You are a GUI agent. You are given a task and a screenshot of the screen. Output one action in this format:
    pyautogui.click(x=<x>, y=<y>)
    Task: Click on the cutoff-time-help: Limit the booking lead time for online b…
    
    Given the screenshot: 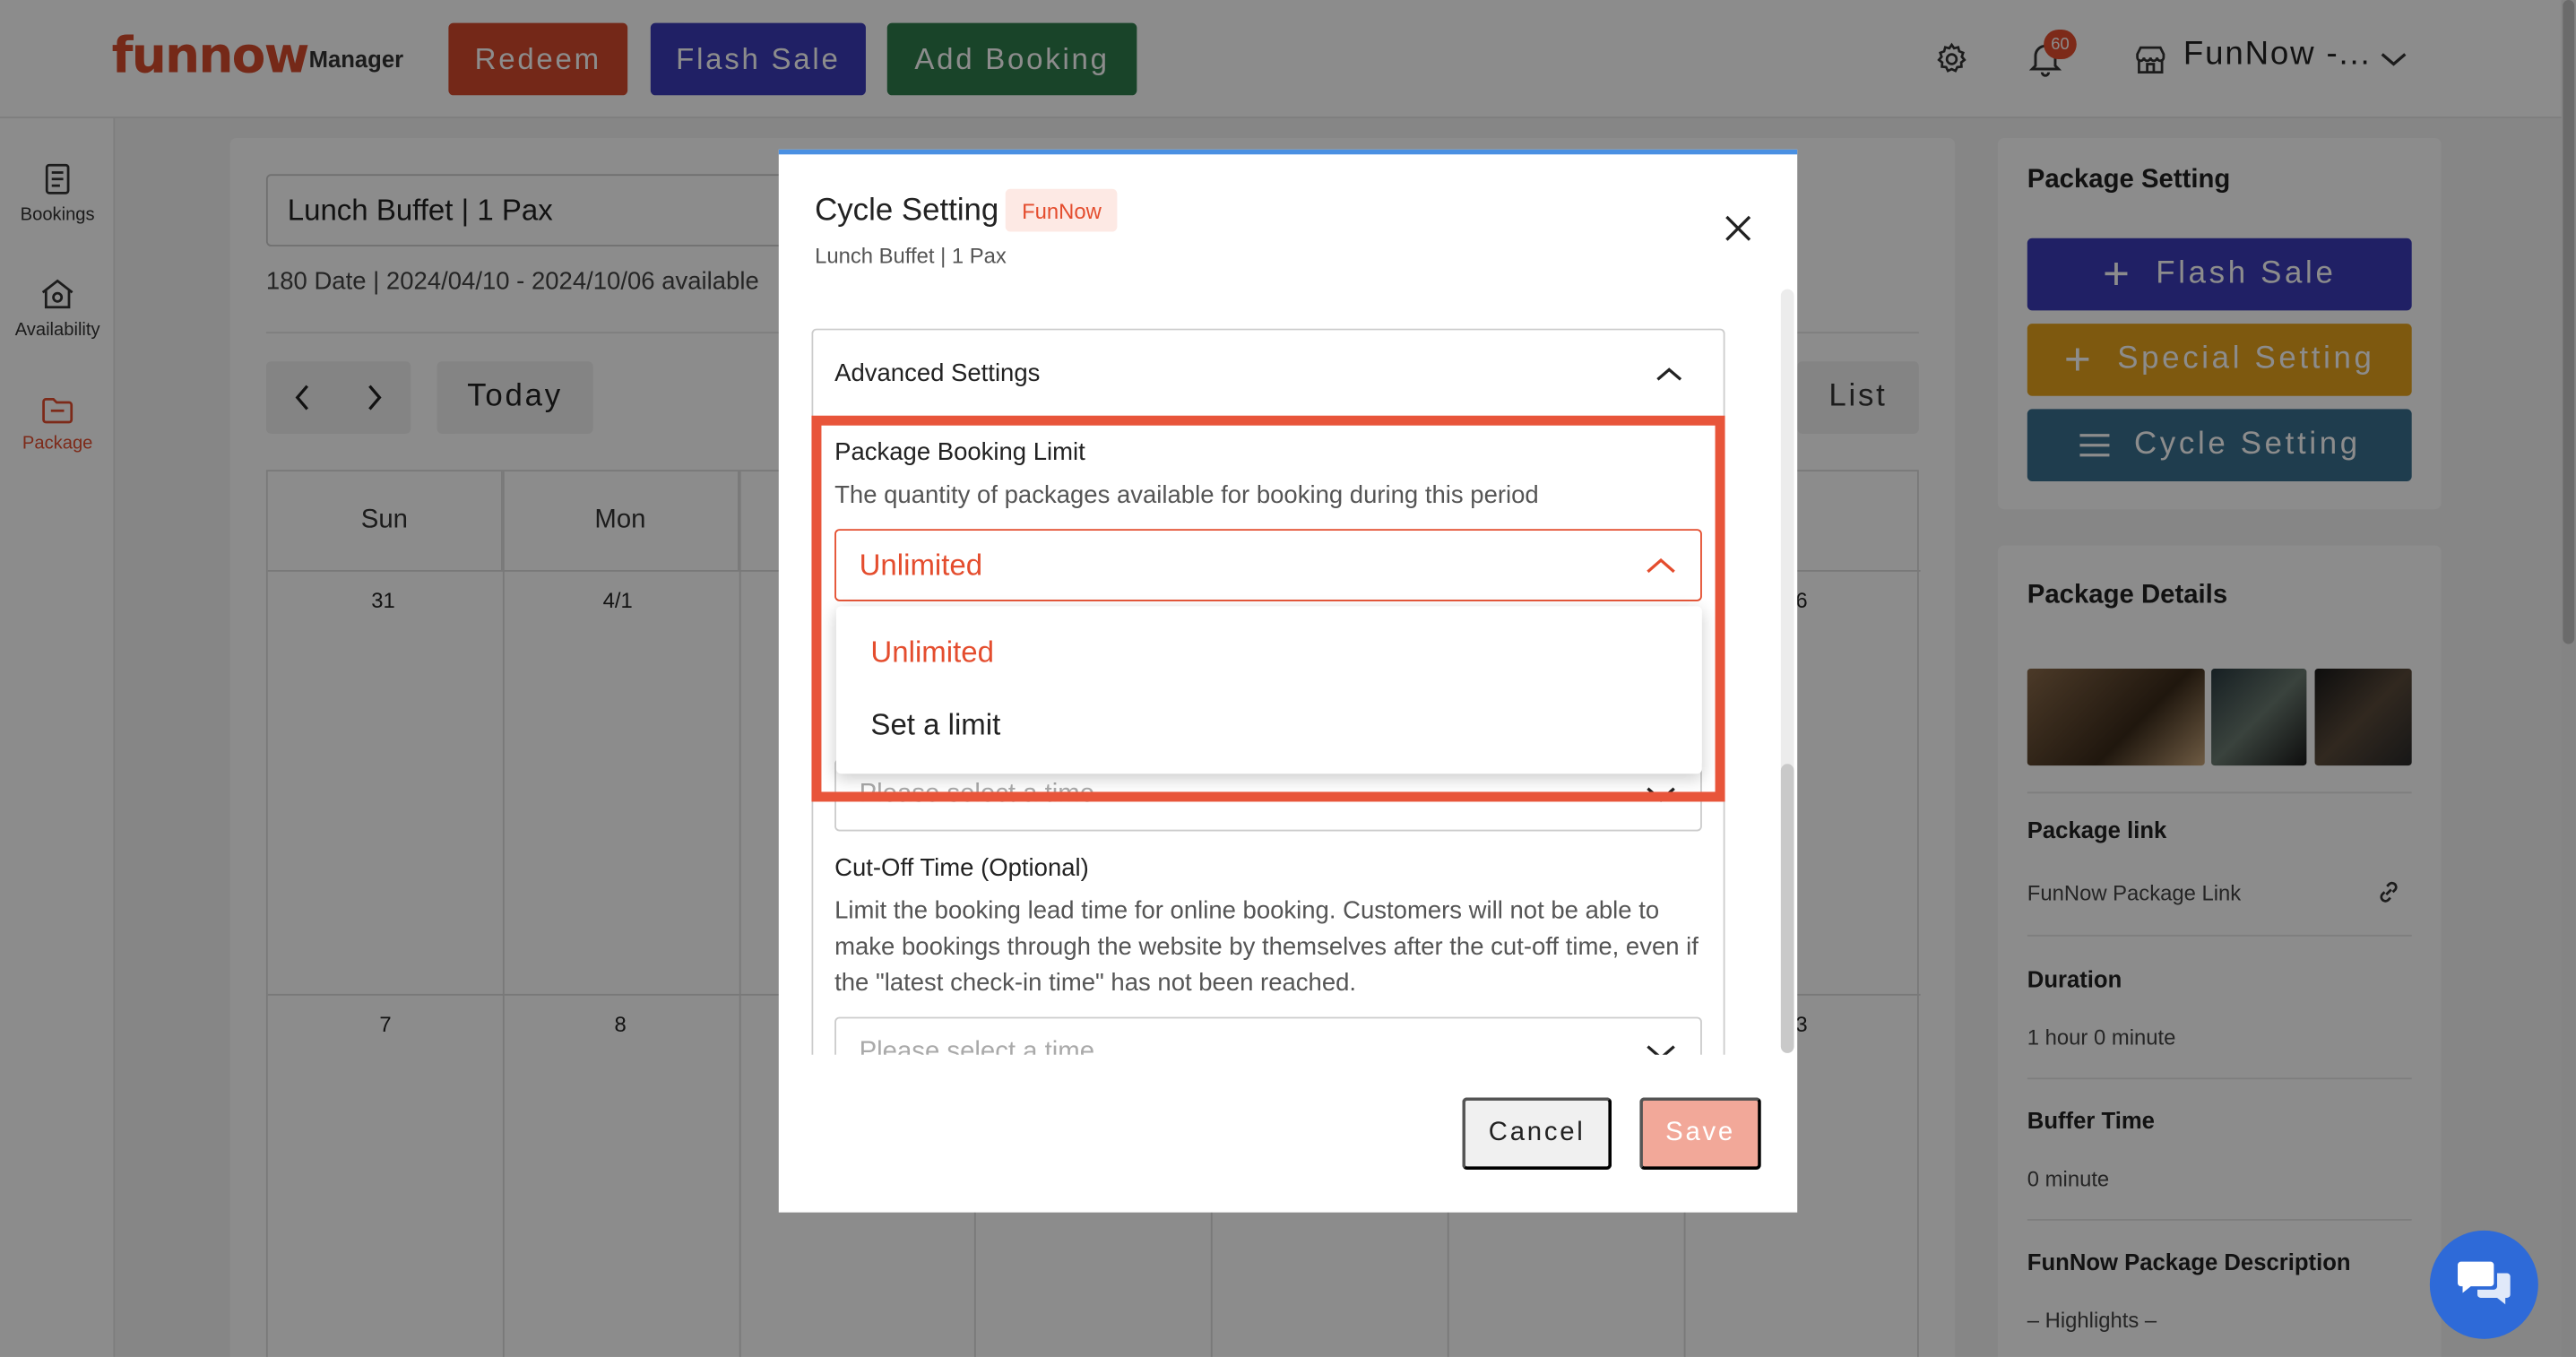 What is the action you would take?
    pyautogui.click(x=1266, y=947)
    